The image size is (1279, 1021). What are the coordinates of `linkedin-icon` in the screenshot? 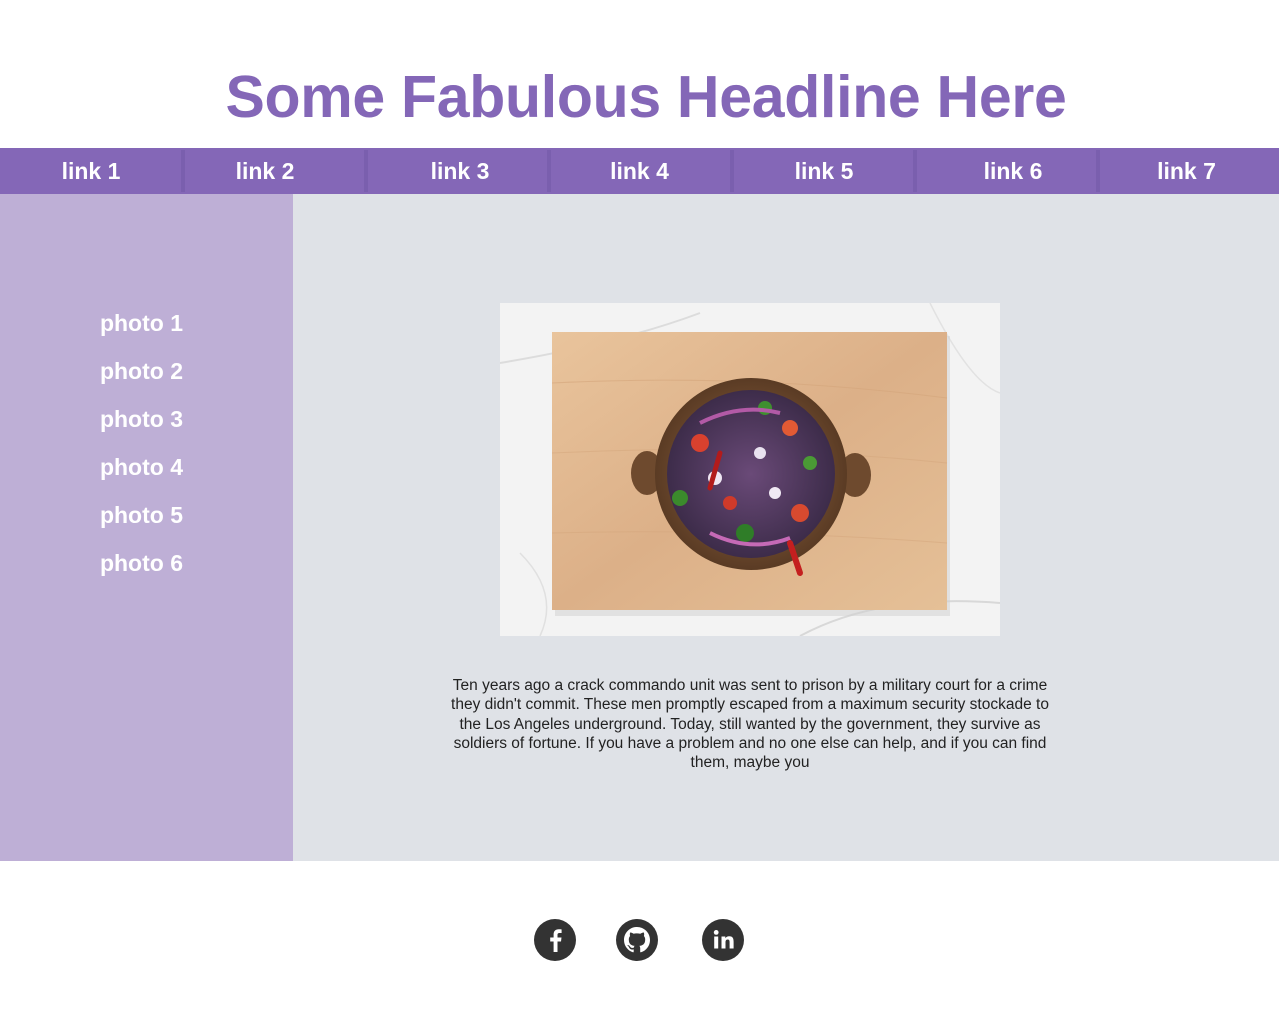 It's located at (723, 940).